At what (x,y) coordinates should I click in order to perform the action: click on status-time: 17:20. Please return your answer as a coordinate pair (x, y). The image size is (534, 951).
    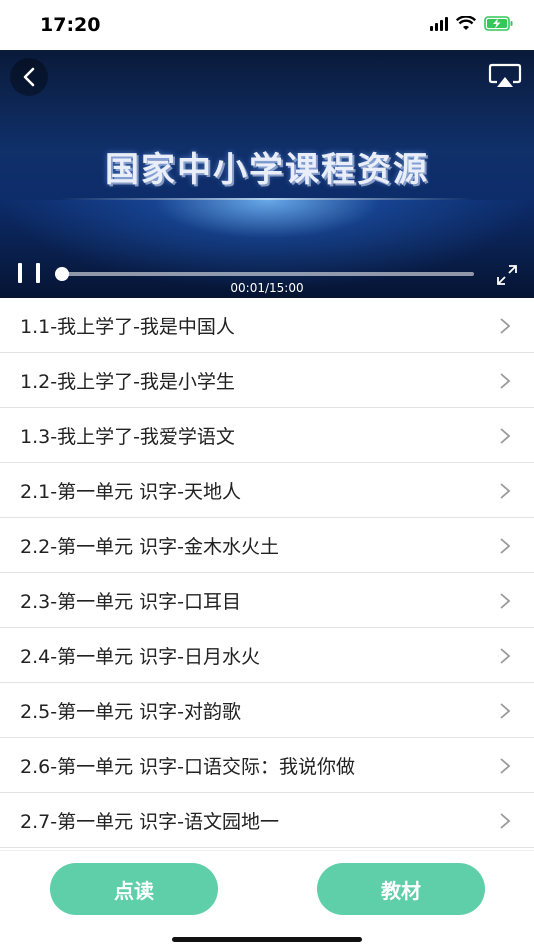
    Looking at the image, I should click on (70, 25).